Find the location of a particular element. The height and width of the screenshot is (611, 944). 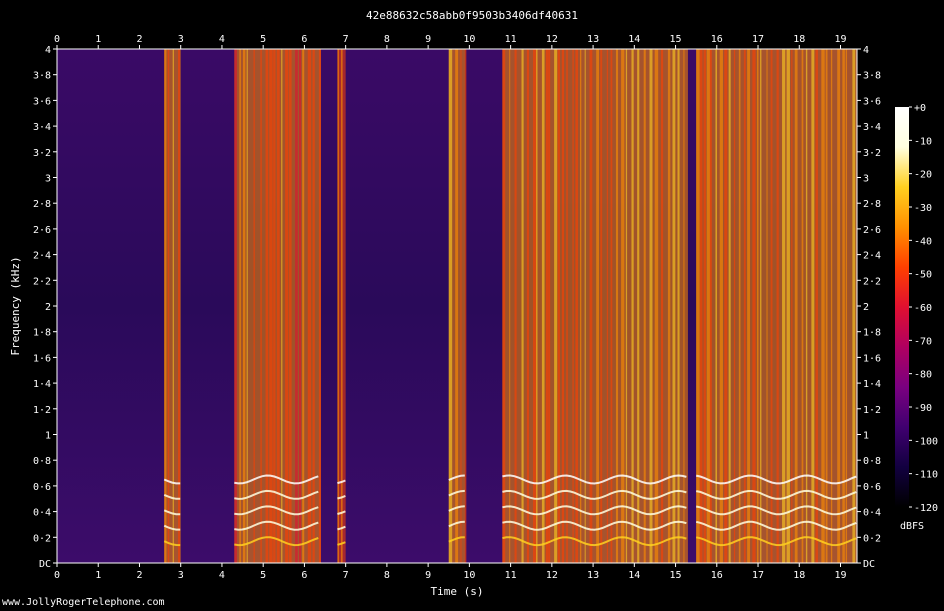

x-tick-label-bottom: 19 is located at coordinates (840, 575).